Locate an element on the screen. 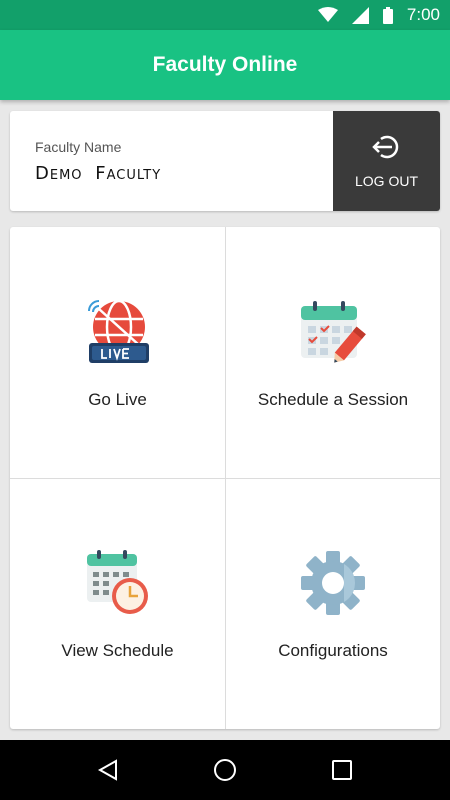 The height and width of the screenshot is (800, 450). home-icon is located at coordinates (224, 770).